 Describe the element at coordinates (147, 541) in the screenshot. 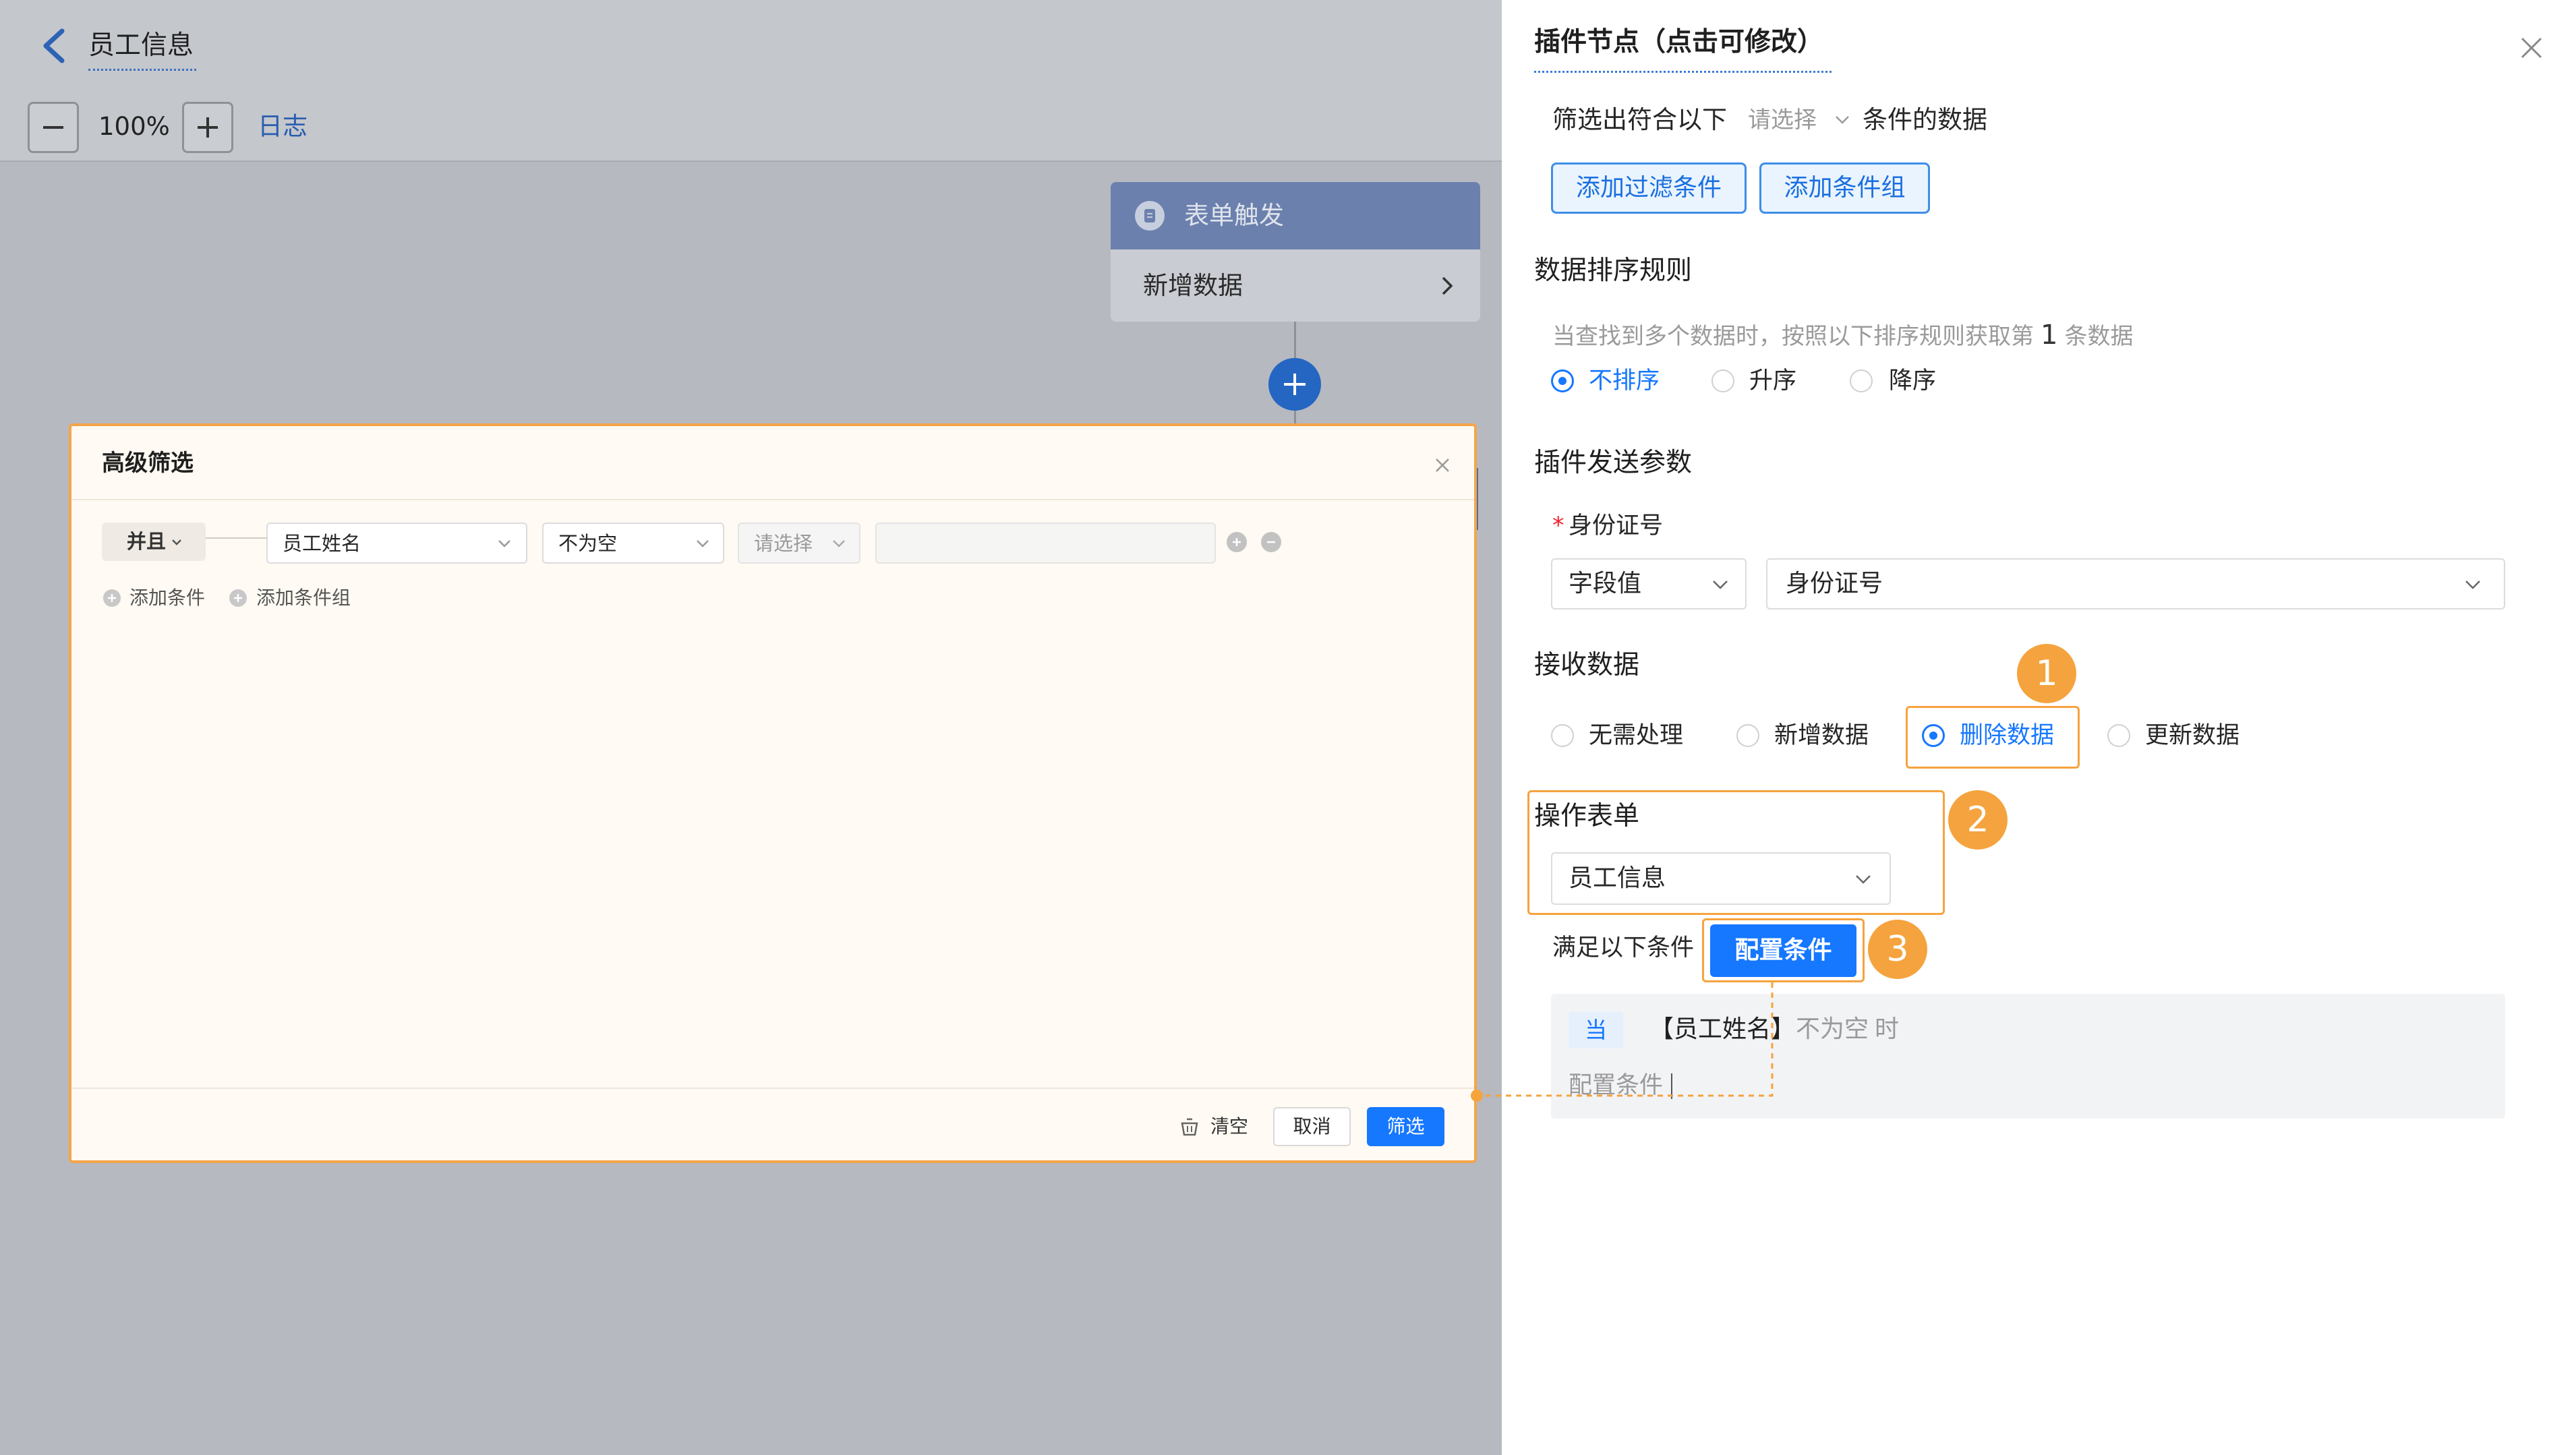

I see `logic-label: 并且` at that location.